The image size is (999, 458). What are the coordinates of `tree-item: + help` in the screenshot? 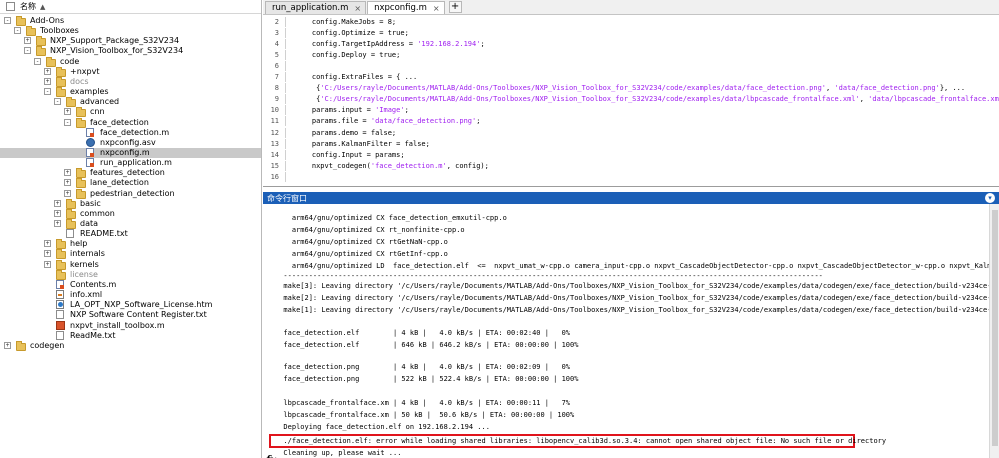 It's located at (130, 244).